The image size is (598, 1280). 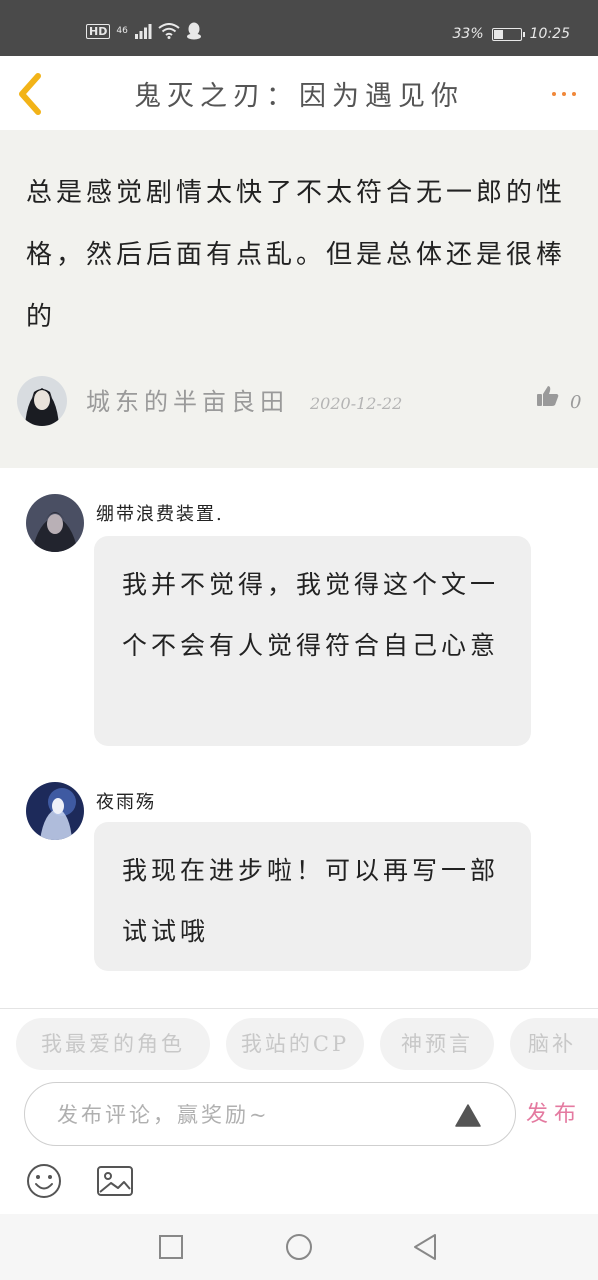 I want to click on like-button, so click(x=548, y=396).